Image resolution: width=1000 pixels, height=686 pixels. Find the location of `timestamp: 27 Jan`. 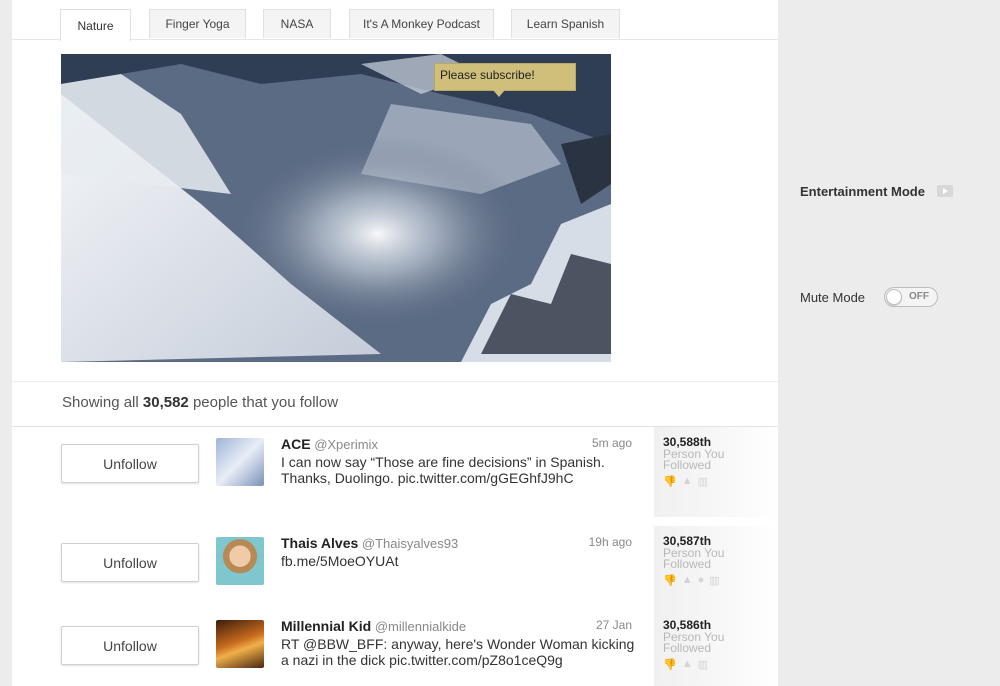

timestamp: 27 Jan is located at coordinates (613, 625).